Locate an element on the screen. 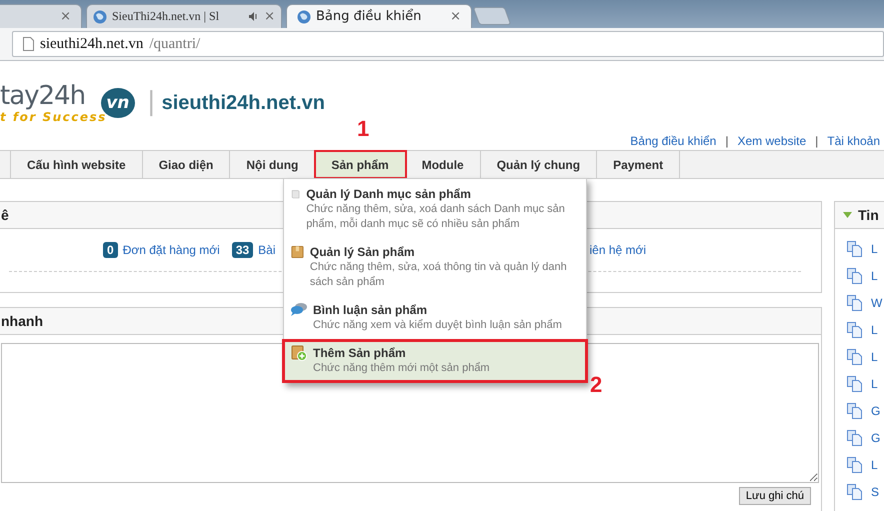  menu-item: Thêm Sản phẩm Chức năng thêm mới một sản phẩm is located at coordinates (435, 361).